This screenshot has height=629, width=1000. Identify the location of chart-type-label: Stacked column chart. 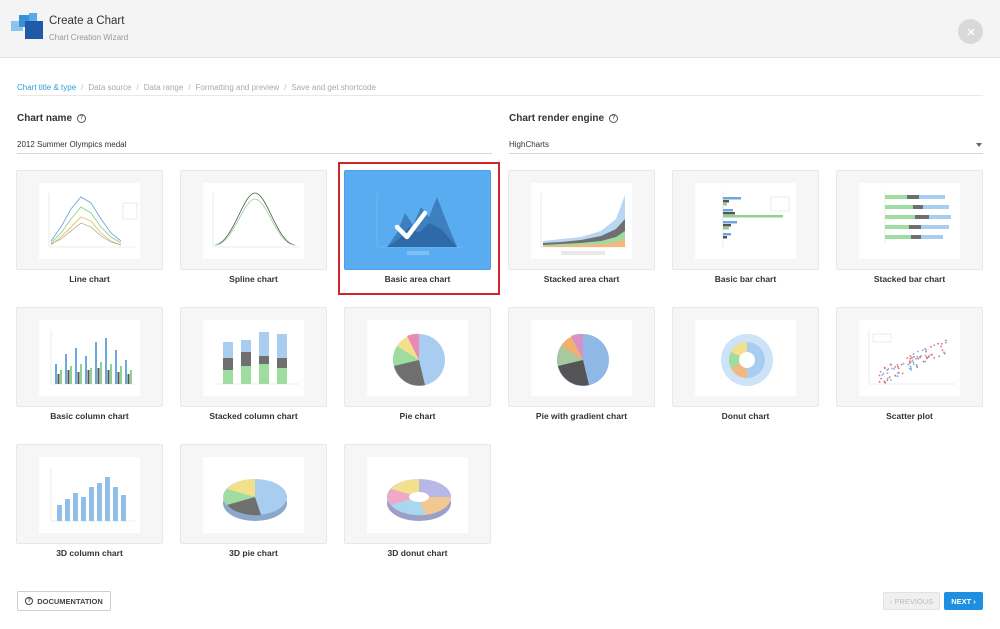
(253, 416).